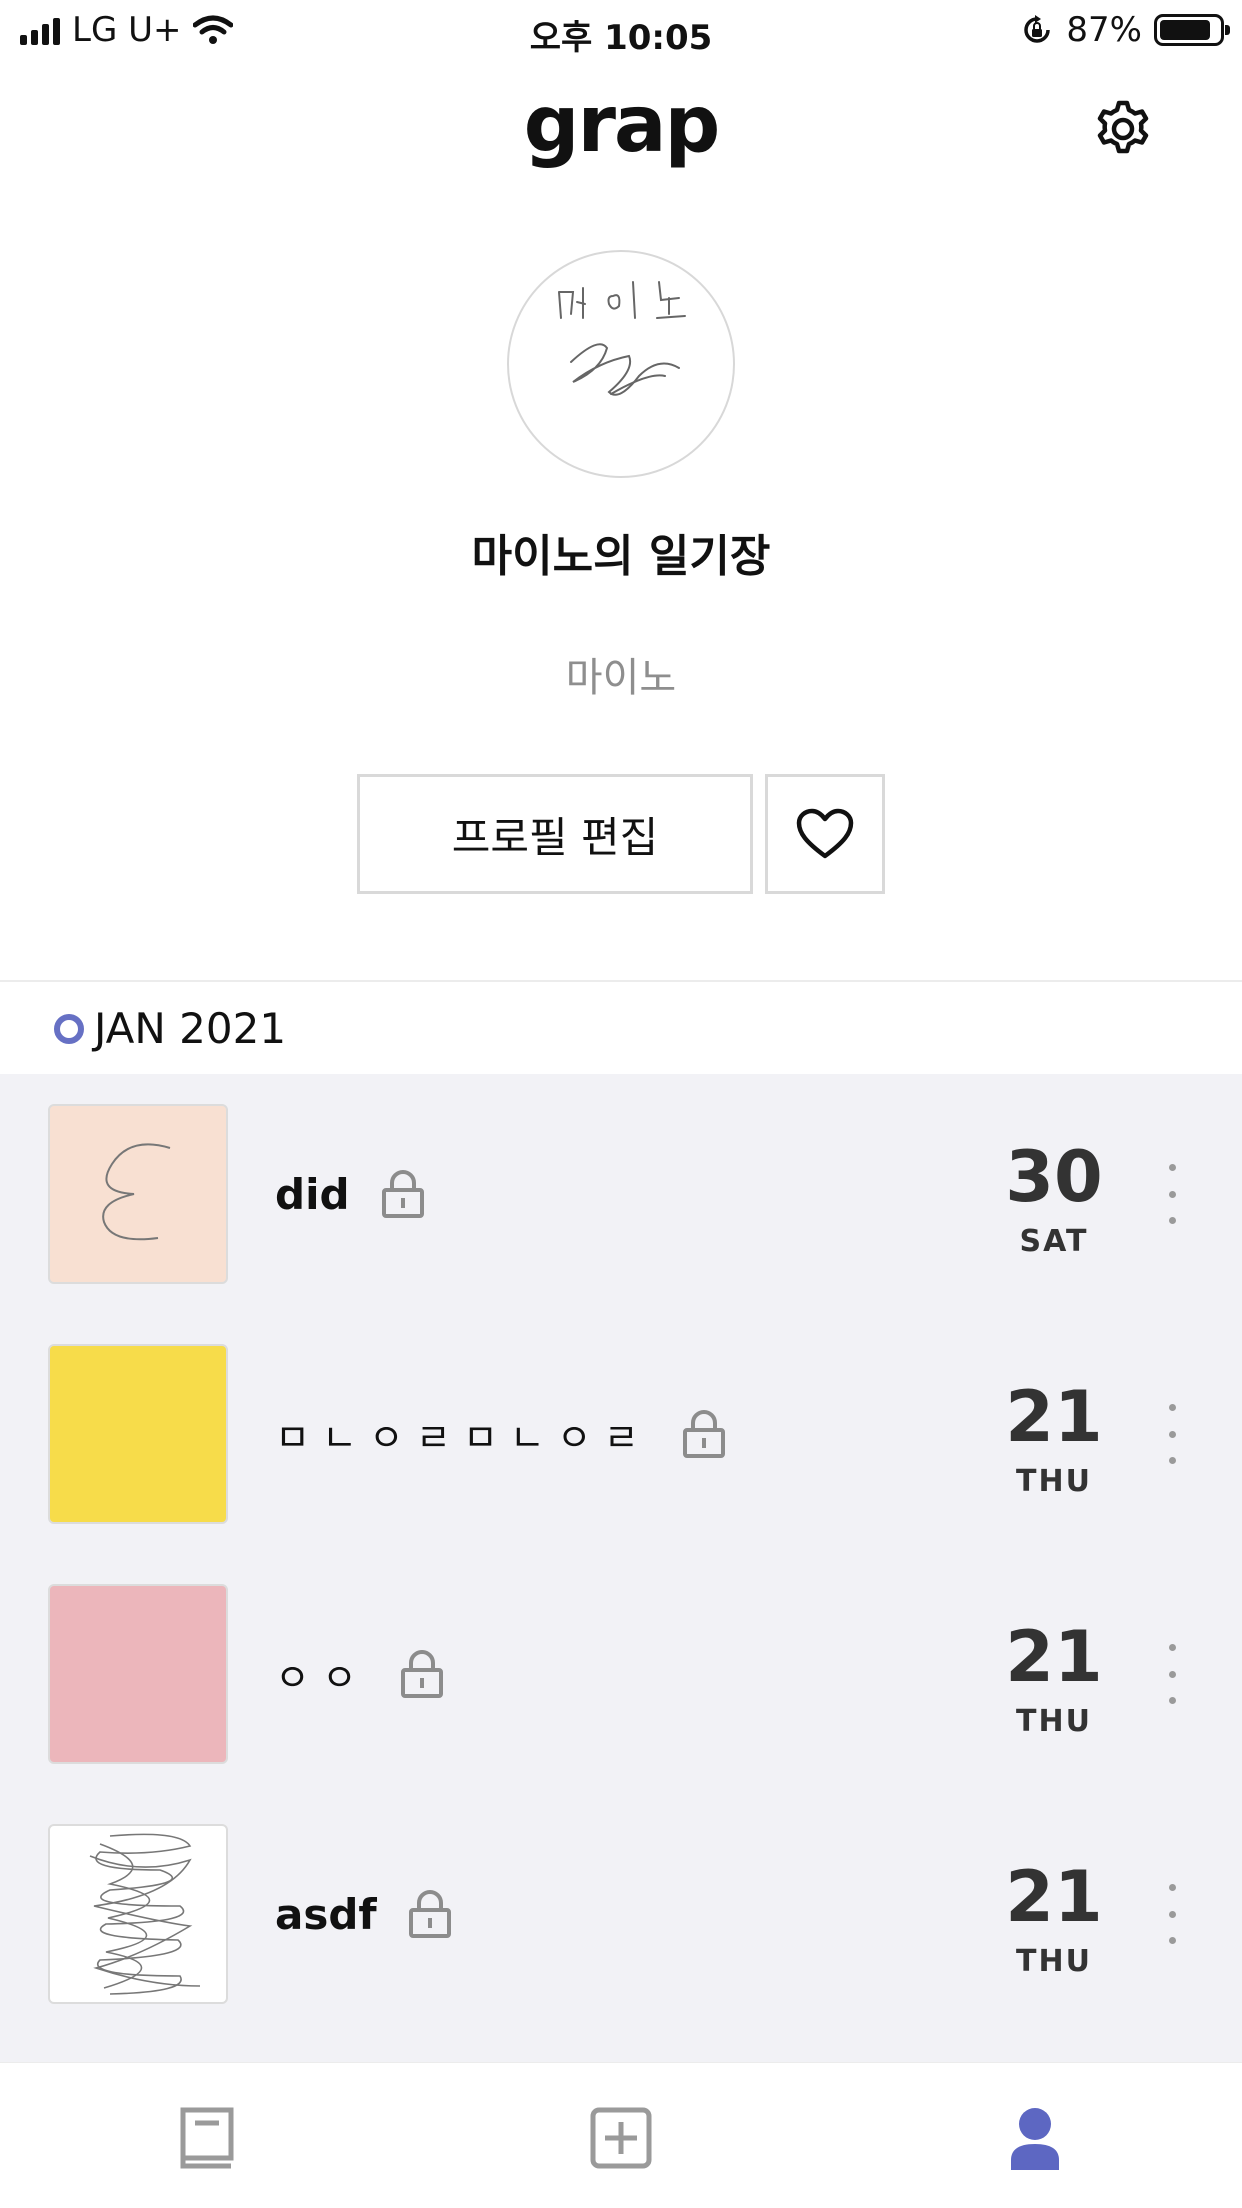 This screenshot has height=2208, width=1242. What do you see at coordinates (621, 31) in the screenshot?
I see `status-bar: LG U+ 오후 10:05 87%` at bounding box center [621, 31].